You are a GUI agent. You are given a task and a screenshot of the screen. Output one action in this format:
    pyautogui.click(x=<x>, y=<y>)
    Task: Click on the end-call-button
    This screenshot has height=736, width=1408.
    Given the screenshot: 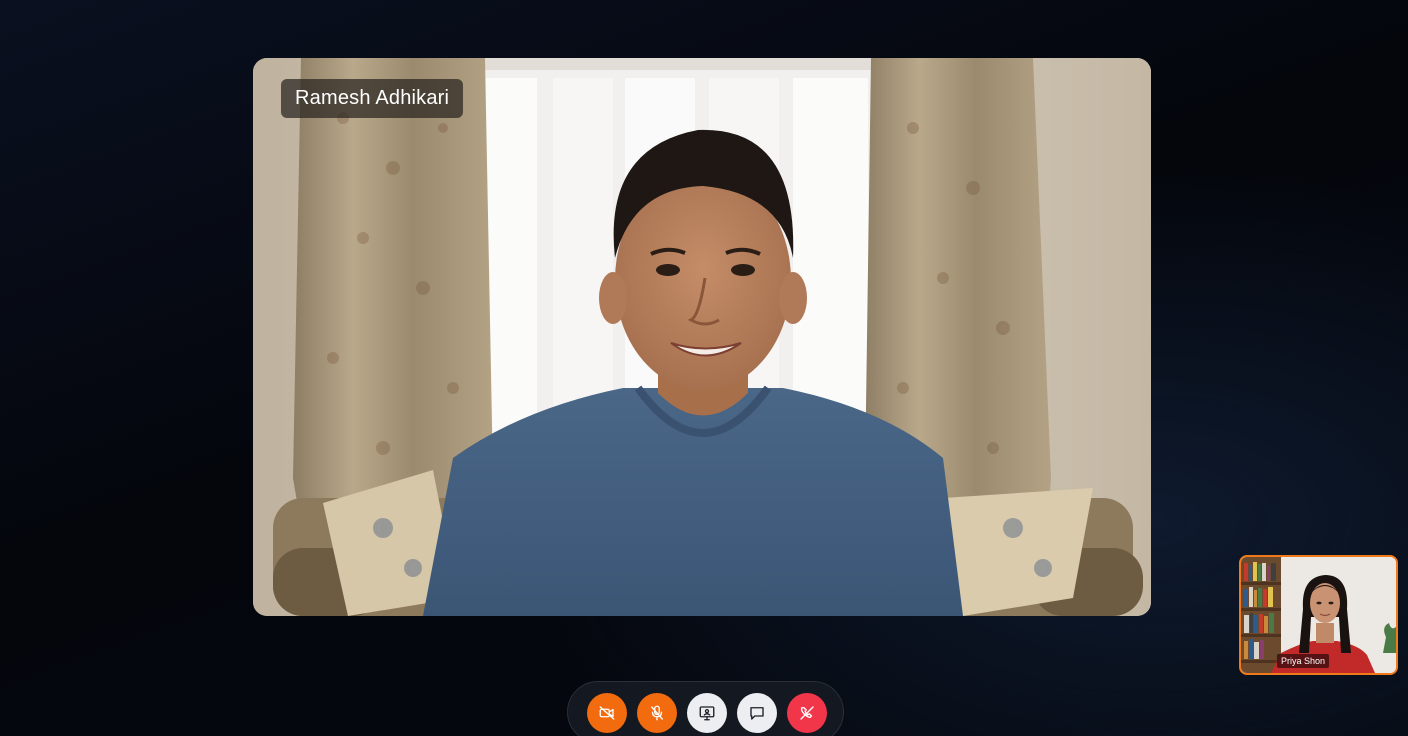 What is the action you would take?
    pyautogui.click(x=807, y=713)
    